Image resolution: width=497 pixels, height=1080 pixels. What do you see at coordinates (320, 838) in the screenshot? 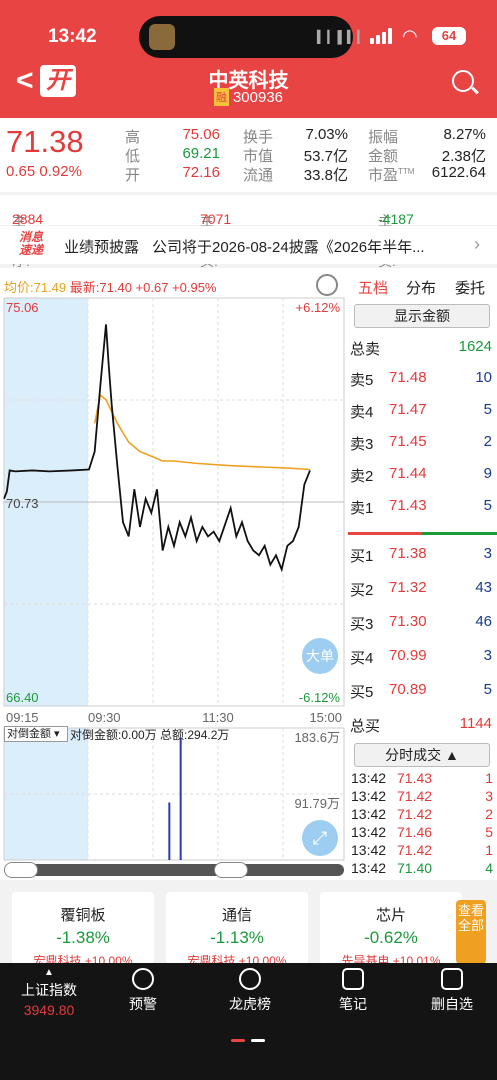
I see `expand-icon: ⤢` at bounding box center [320, 838].